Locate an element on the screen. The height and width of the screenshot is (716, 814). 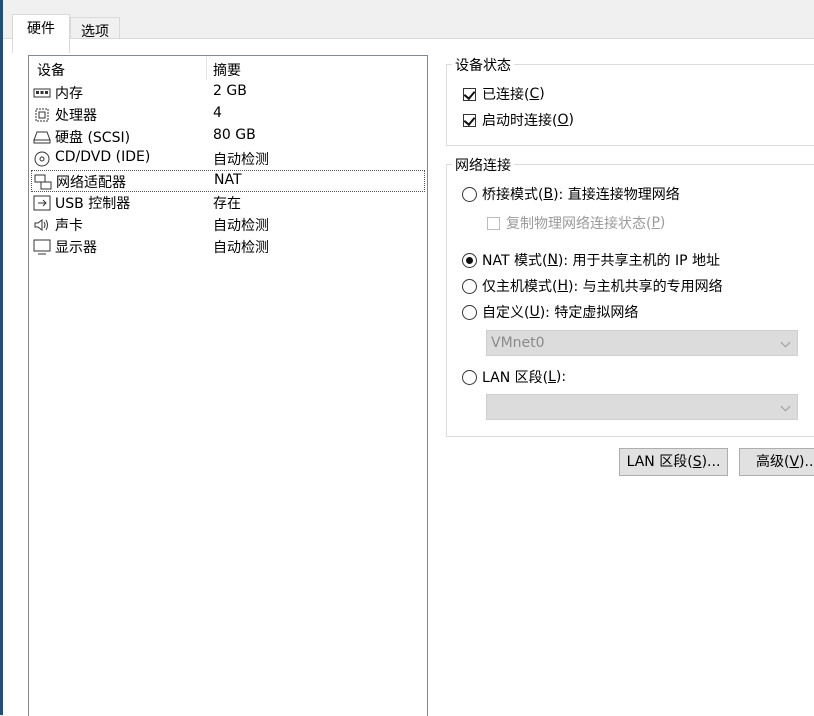
device-row-memory: 内存 2 GB is located at coordinates (227, 93).